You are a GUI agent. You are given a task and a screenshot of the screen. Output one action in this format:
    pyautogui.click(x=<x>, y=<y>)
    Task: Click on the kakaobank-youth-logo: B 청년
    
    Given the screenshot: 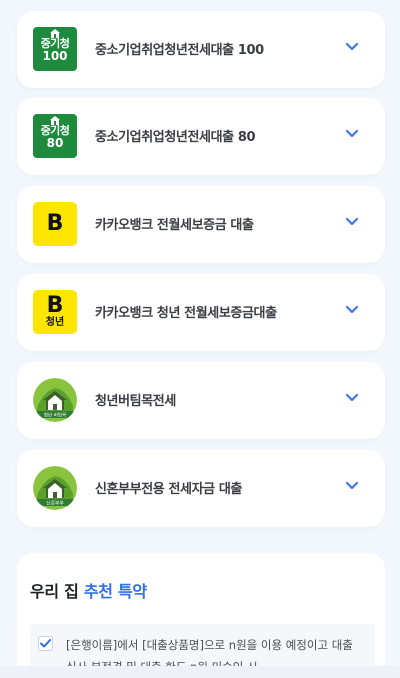 What is the action you would take?
    pyautogui.click(x=55, y=312)
    